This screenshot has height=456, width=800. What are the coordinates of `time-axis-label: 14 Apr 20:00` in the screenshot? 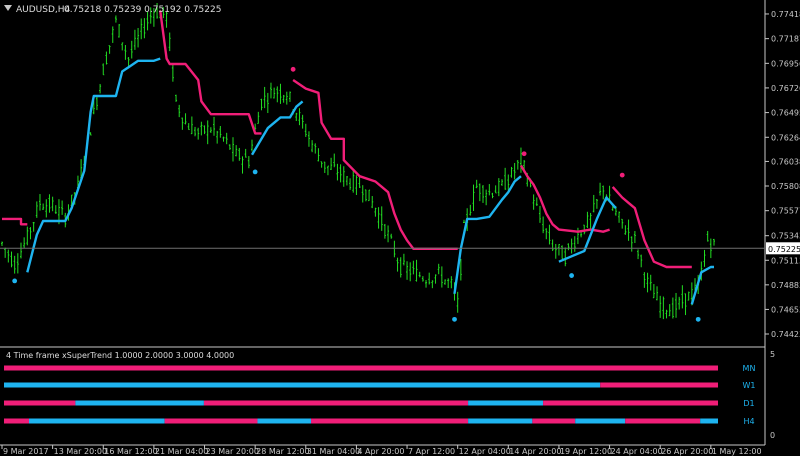 It's located at (535, 451).